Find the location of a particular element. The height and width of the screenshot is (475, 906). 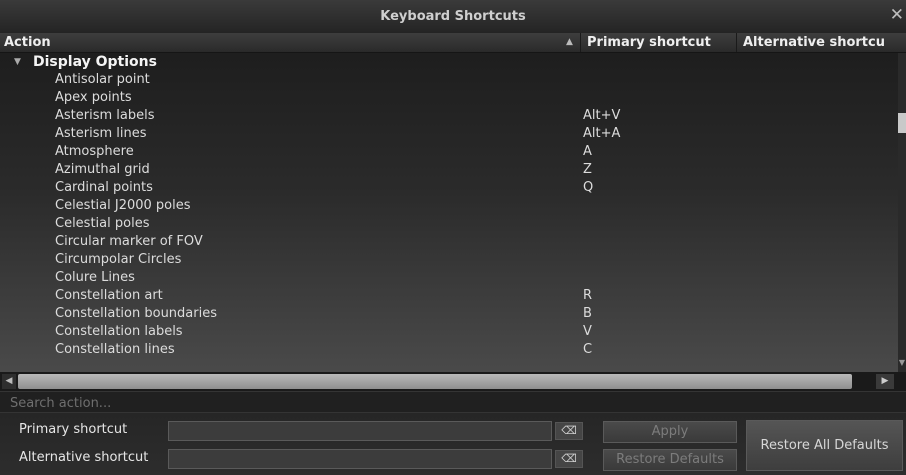

vertical-scroll-thumb is located at coordinates (902, 123).